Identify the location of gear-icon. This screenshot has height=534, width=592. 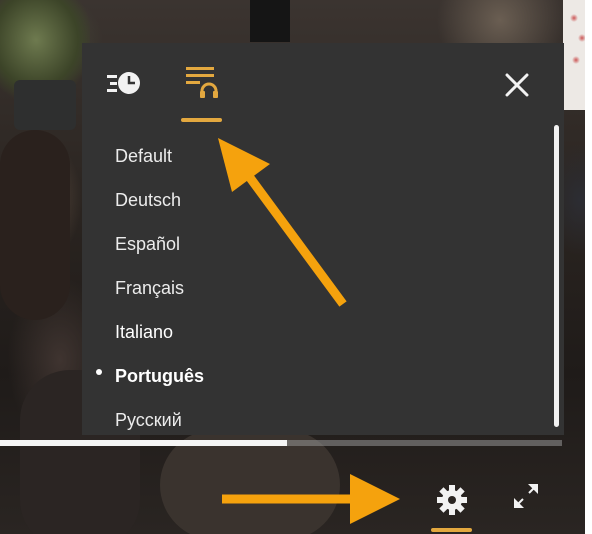
(452, 500).